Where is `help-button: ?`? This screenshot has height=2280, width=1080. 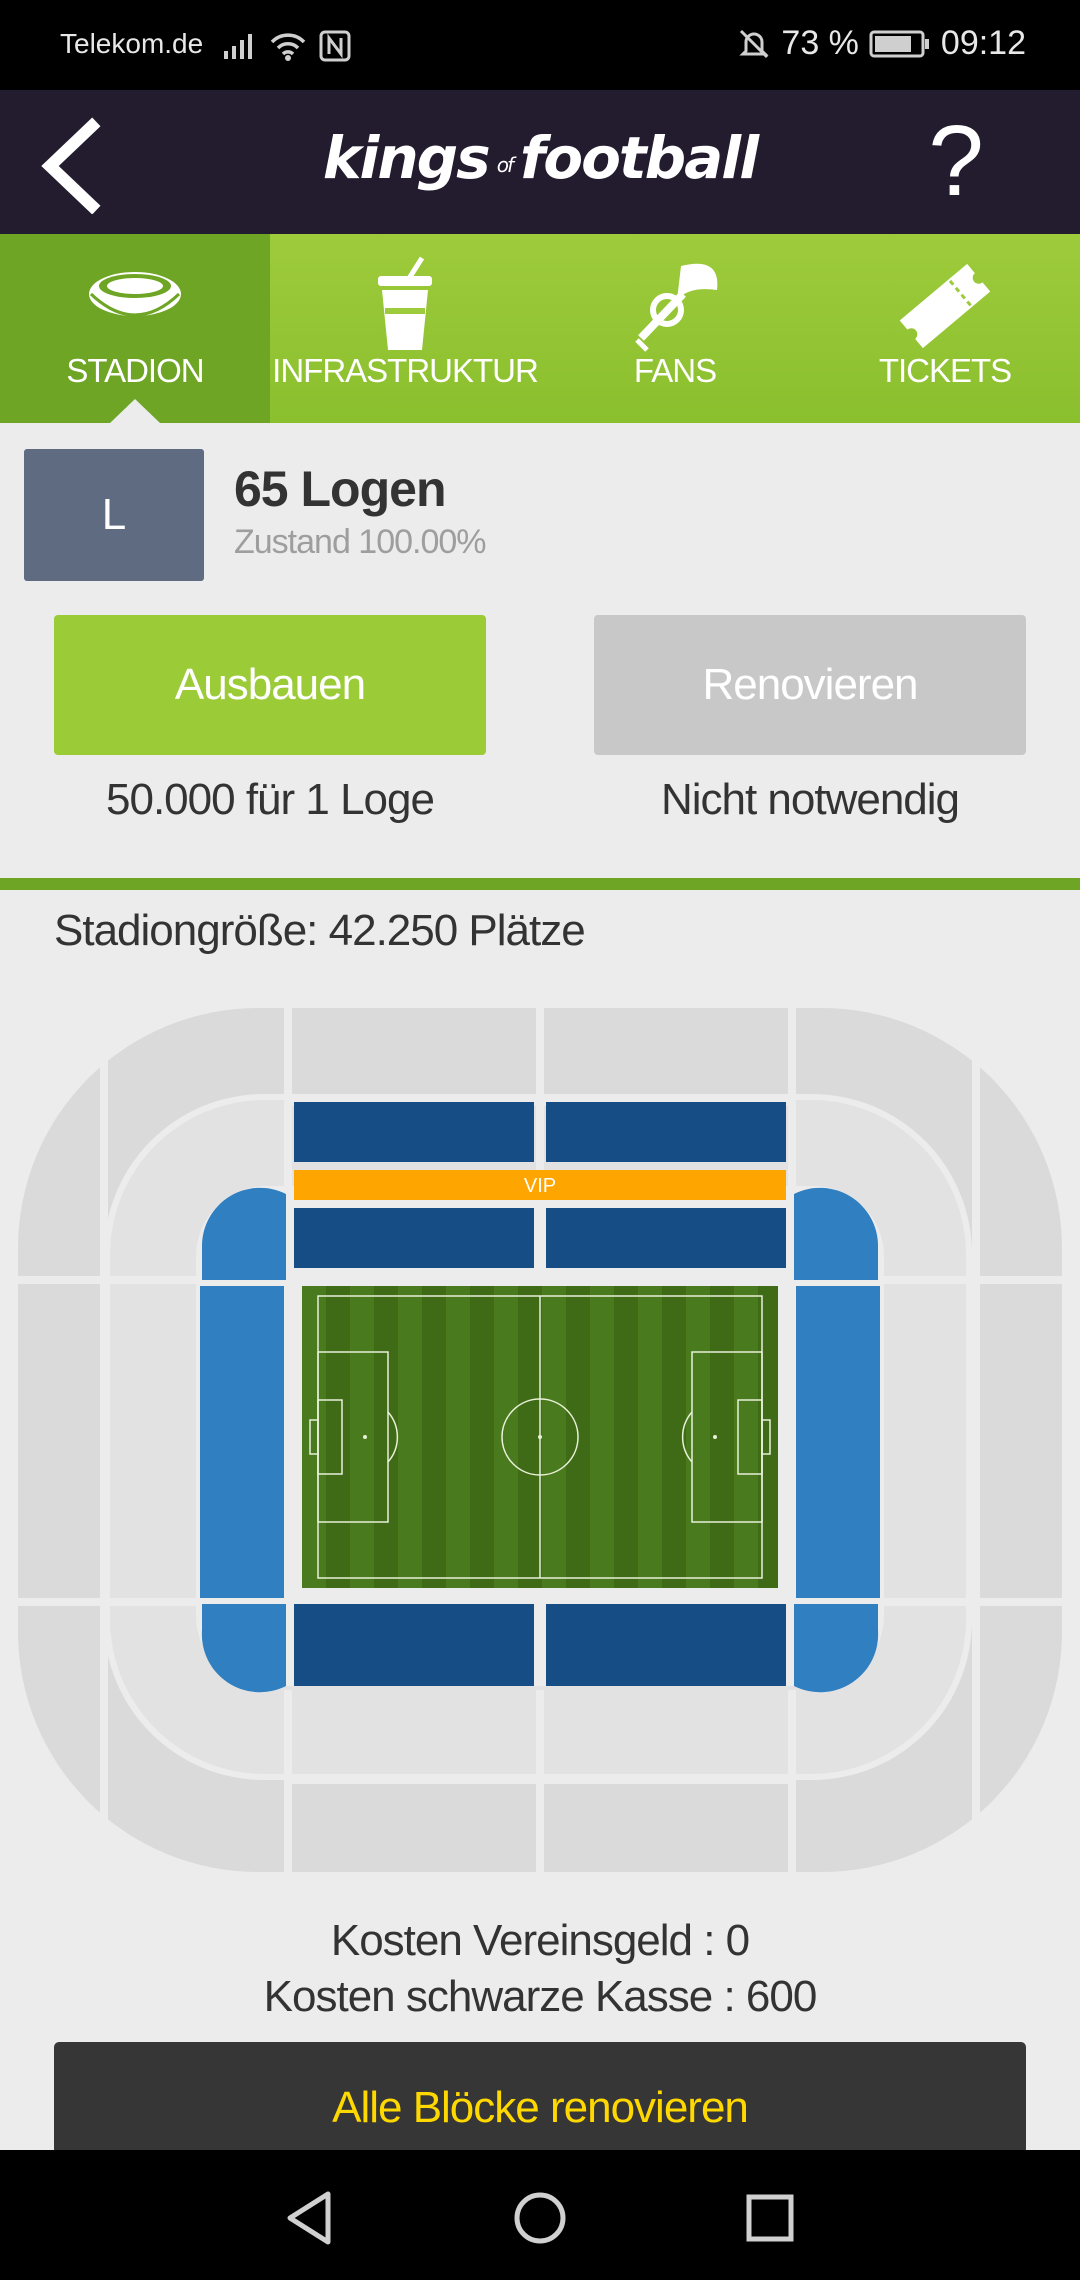 help-button: ? is located at coordinates (956, 161).